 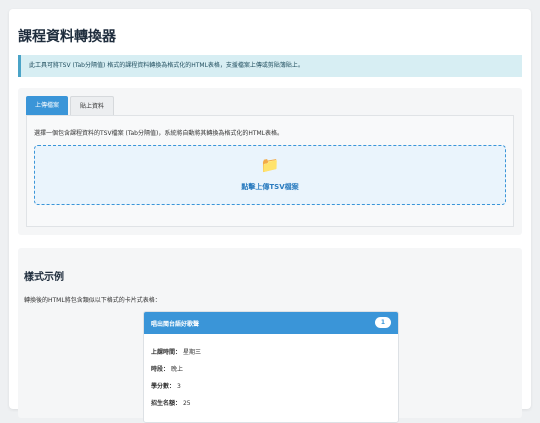 What do you see at coordinates (67, 37) in the screenshot?
I see `page-title: 課程資料轉換器` at bounding box center [67, 37].